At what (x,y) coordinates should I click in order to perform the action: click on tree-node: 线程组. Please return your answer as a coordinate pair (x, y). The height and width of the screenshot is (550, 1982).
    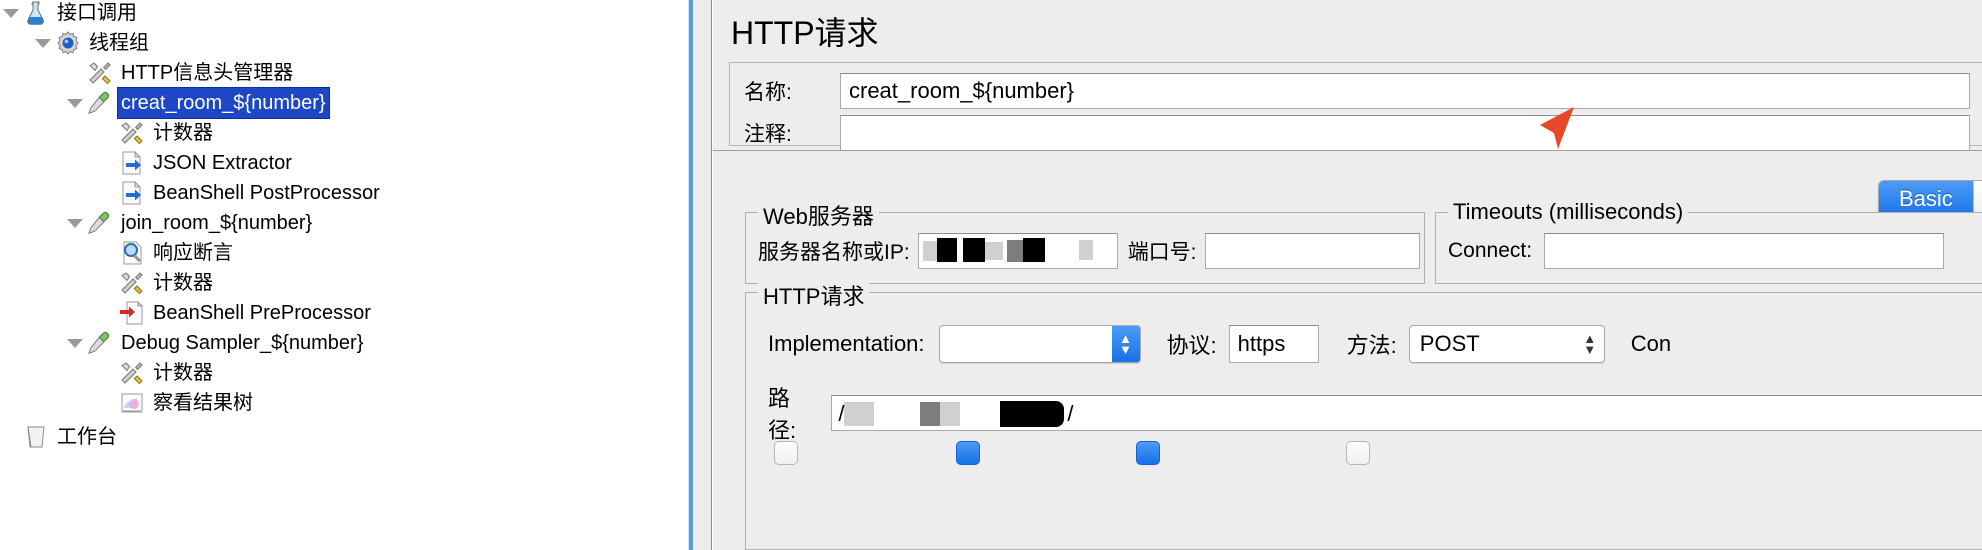
    Looking at the image, I should click on (92, 43).